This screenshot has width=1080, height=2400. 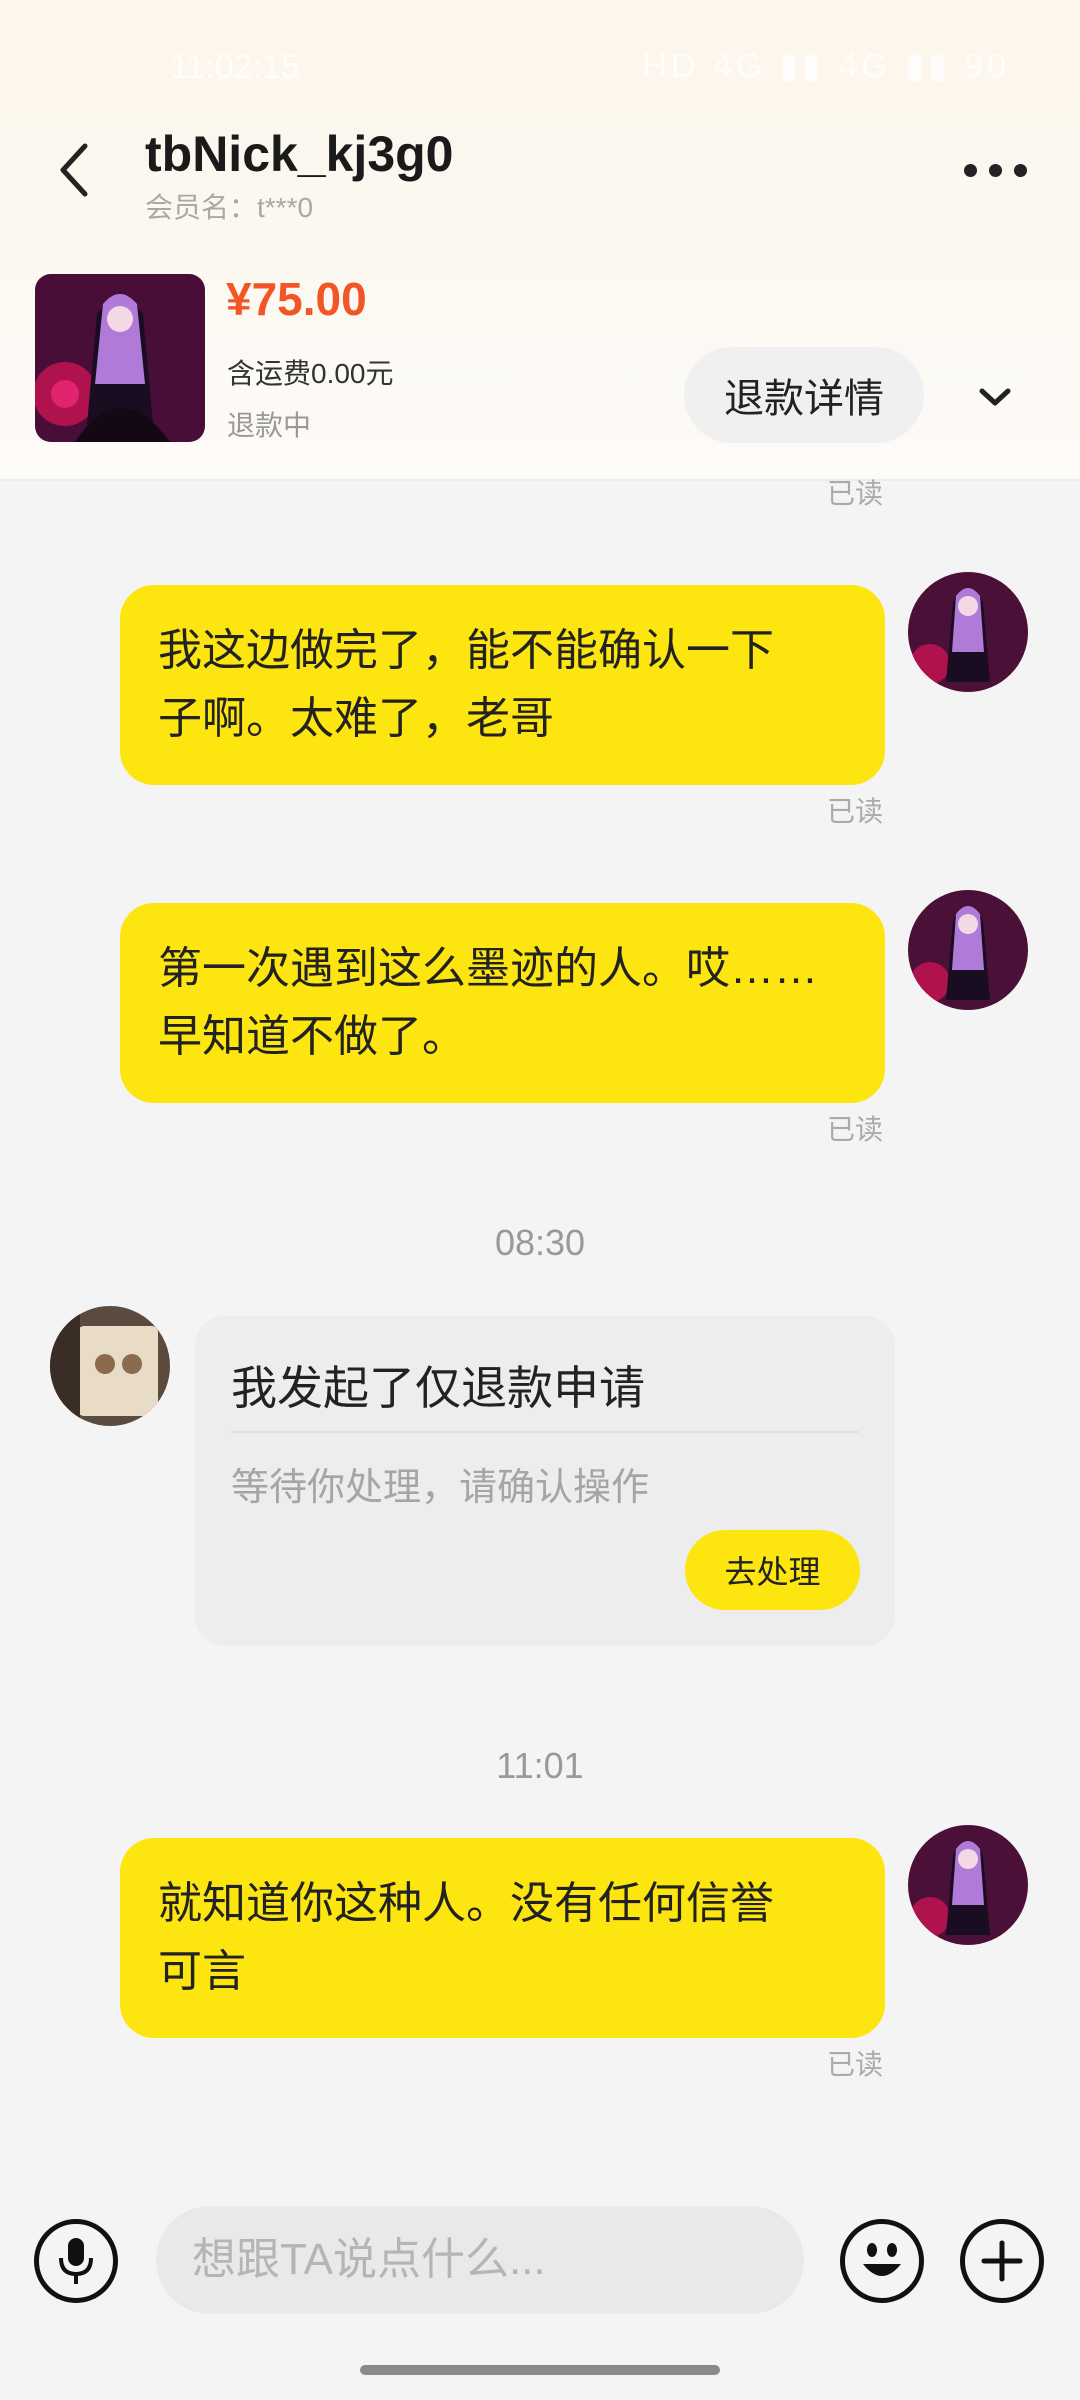 What do you see at coordinates (235, 67) in the screenshot?
I see `status-time: 11:02:15` at bounding box center [235, 67].